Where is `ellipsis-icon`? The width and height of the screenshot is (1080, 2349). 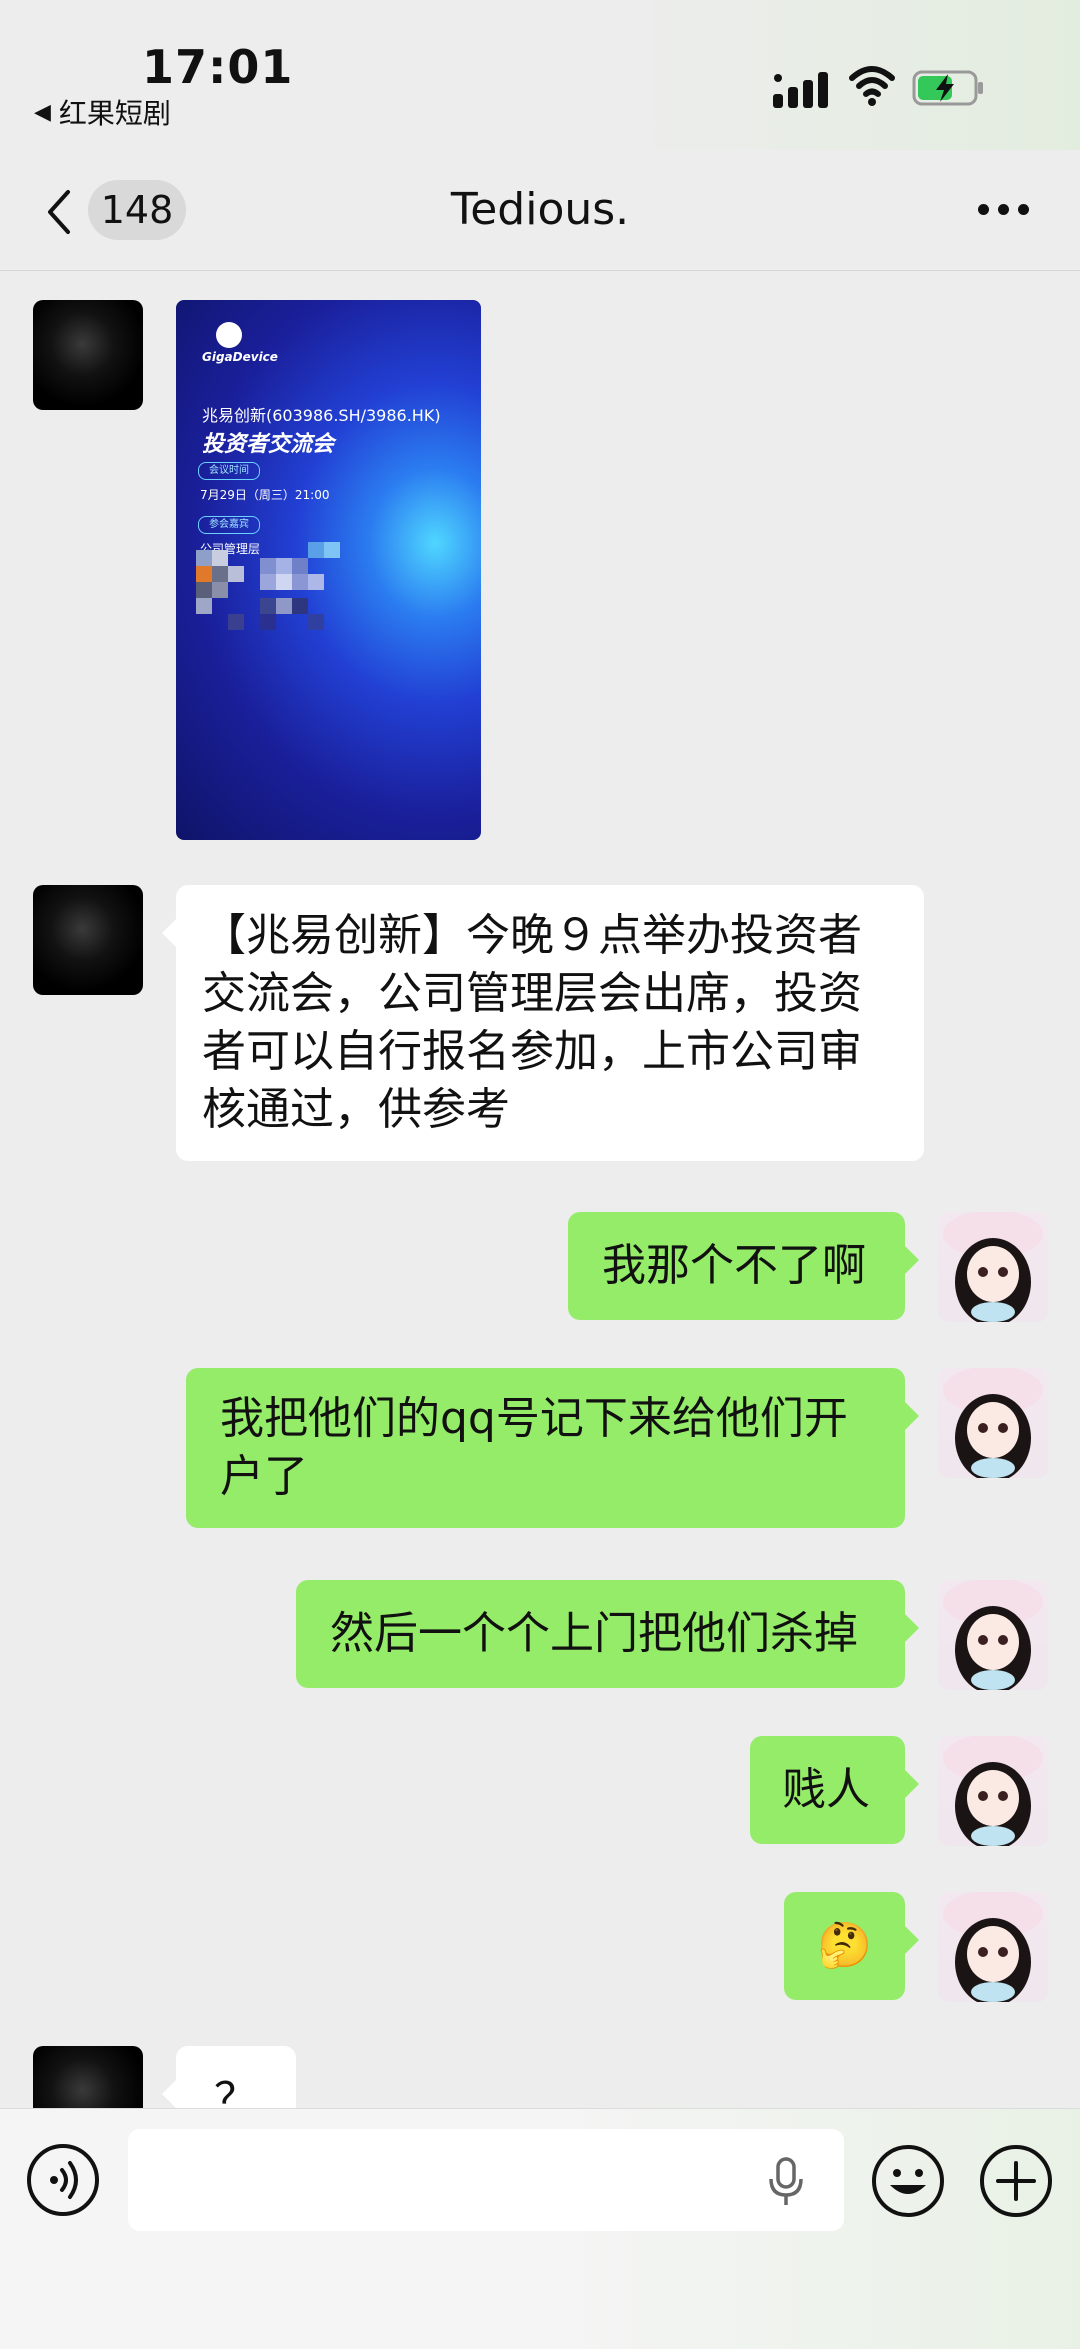
ellipsis-icon is located at coordinates (1004, 211).